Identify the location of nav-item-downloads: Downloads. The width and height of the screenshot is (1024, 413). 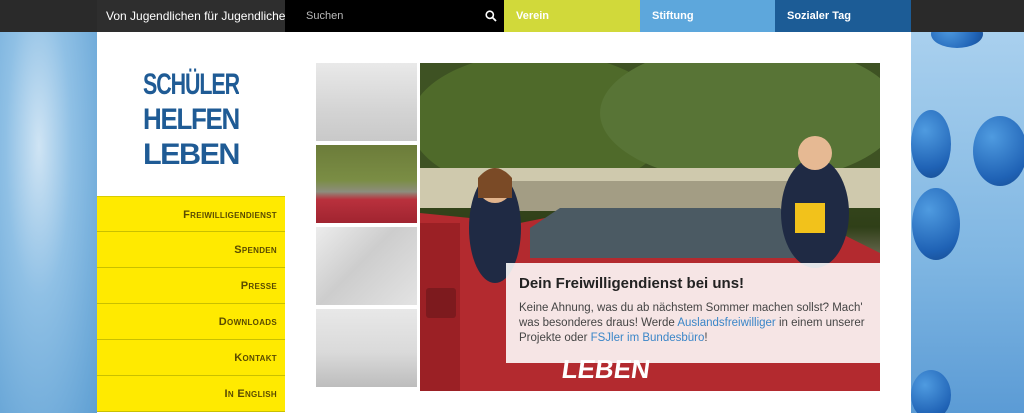
(191, 322).